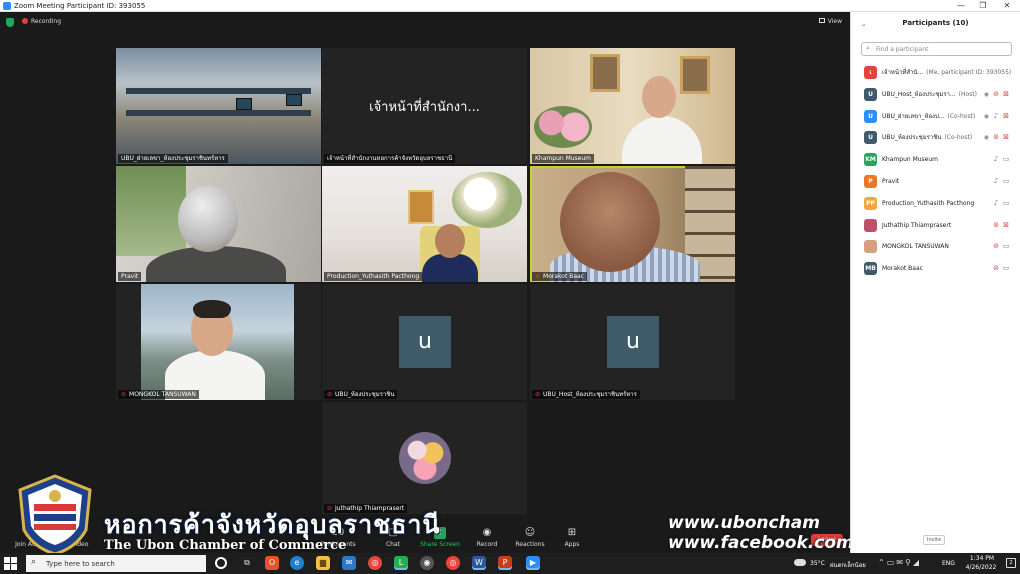  What do you see at coordinates (401, 563) in the screenshot?
I see `line-app-icon: L` at bounding box center [401, 563].